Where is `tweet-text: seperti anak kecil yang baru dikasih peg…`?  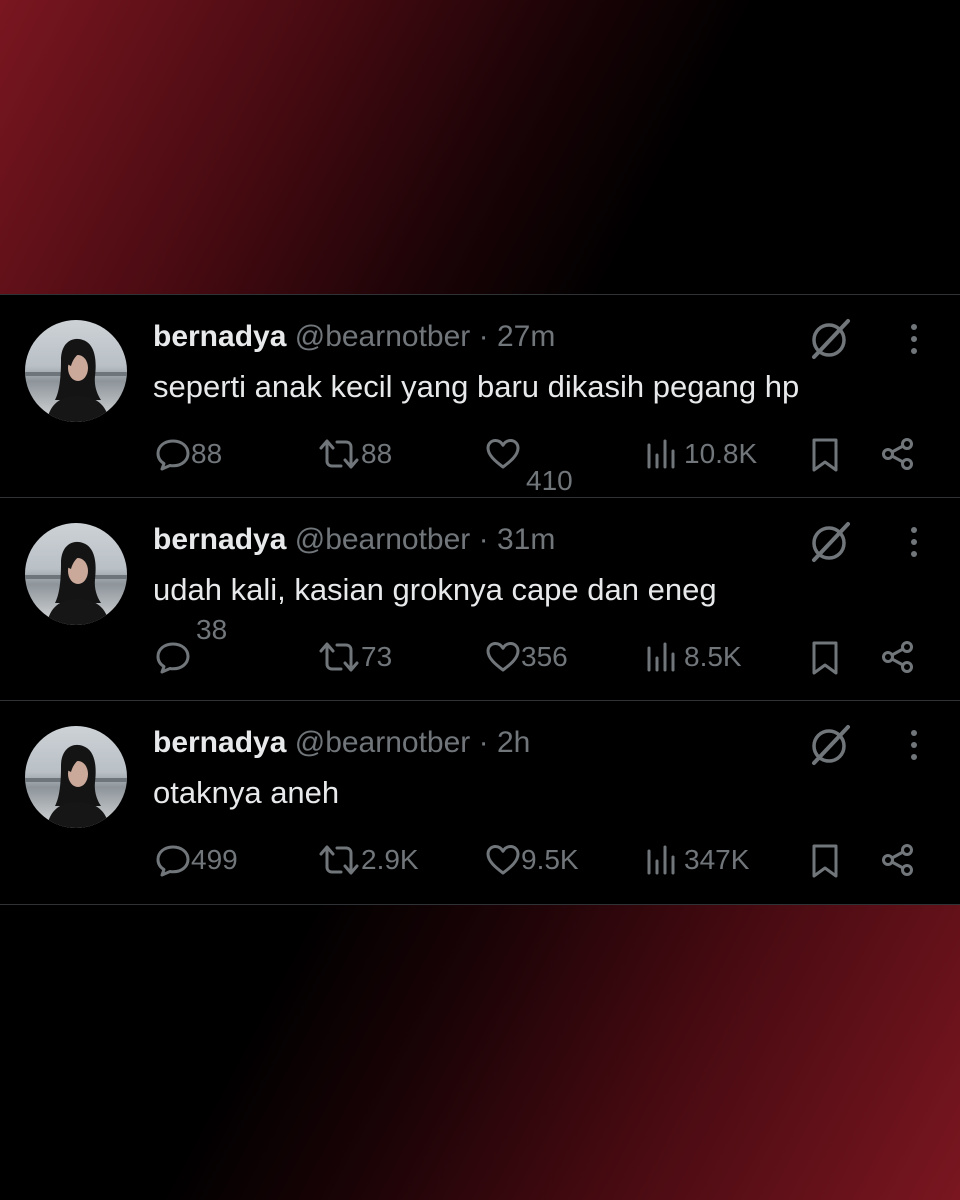
tweet-text: seperti anak kecil yang baru dikasih peg… is located at coordinates (476, 386).